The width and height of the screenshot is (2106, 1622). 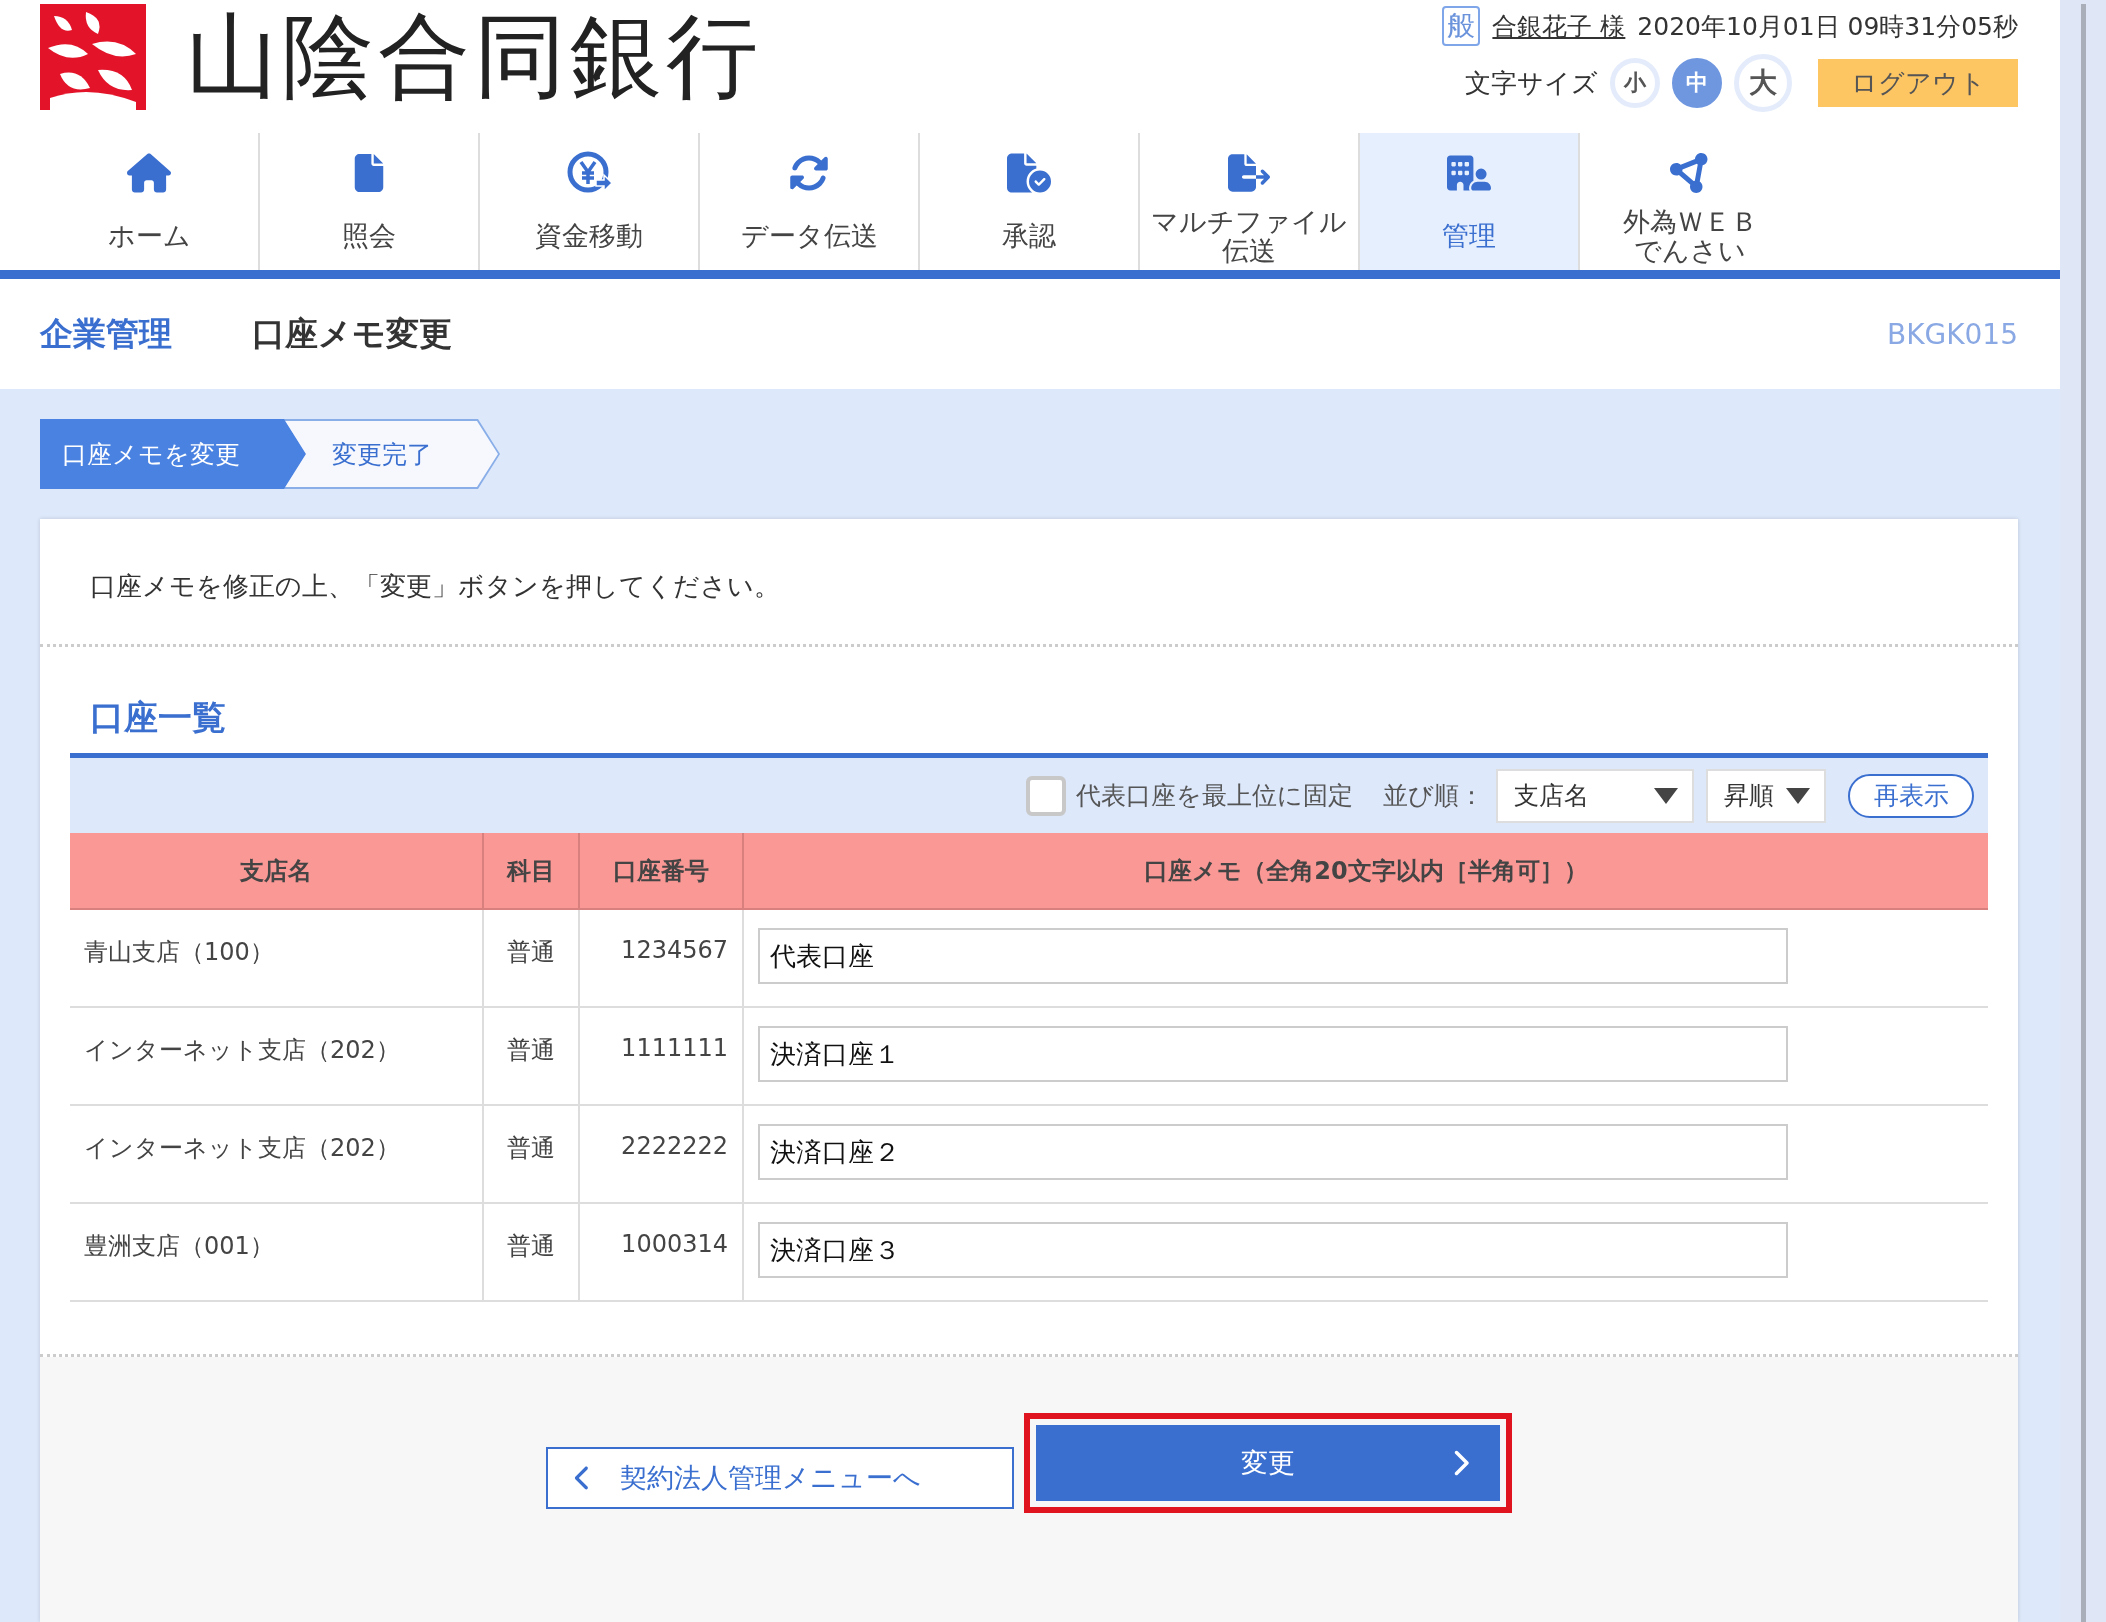 I want to click on nodes-icon, so click(x=1690, y=173).